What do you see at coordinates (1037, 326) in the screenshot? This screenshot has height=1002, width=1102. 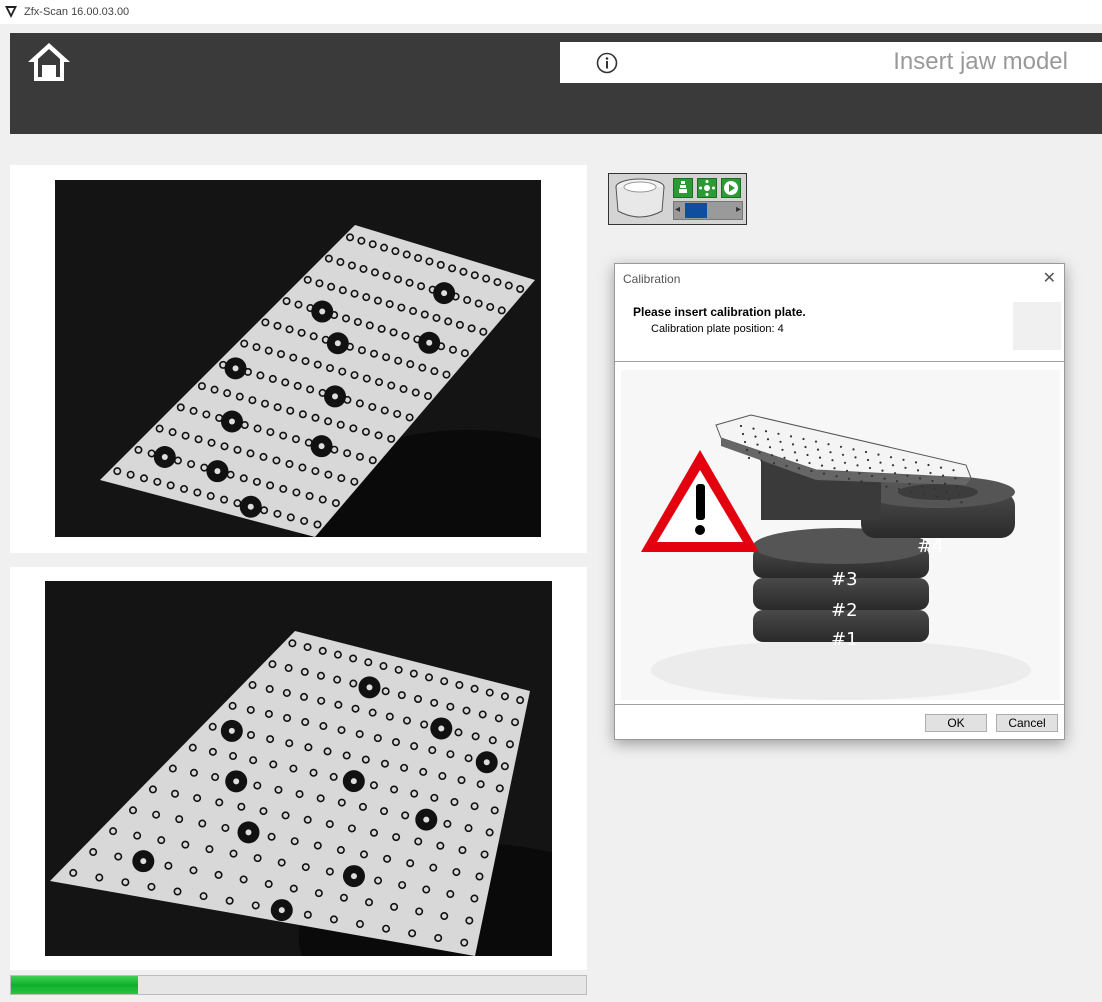 I see `dialog-thumbnail` at bounding box center [1037, 326].